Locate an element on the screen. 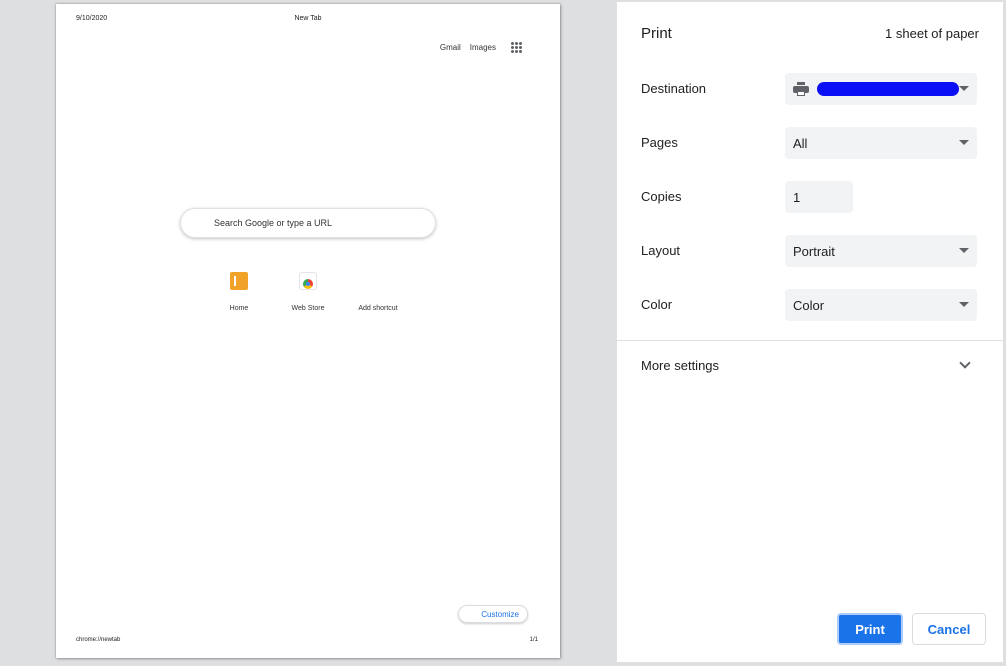  apps-grid-icon is located at coordinates (516, 47).